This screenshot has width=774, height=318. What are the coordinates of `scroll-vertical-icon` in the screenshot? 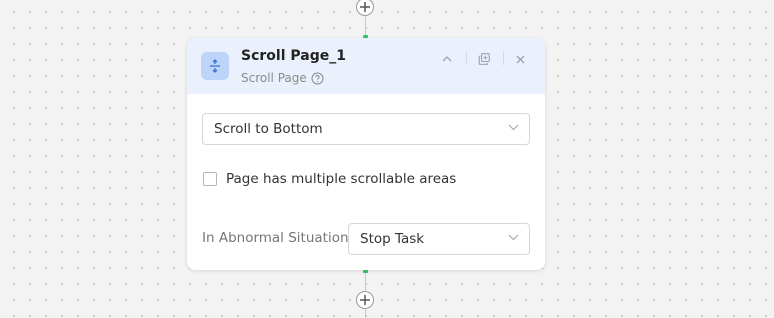 It's located at (215, 66).